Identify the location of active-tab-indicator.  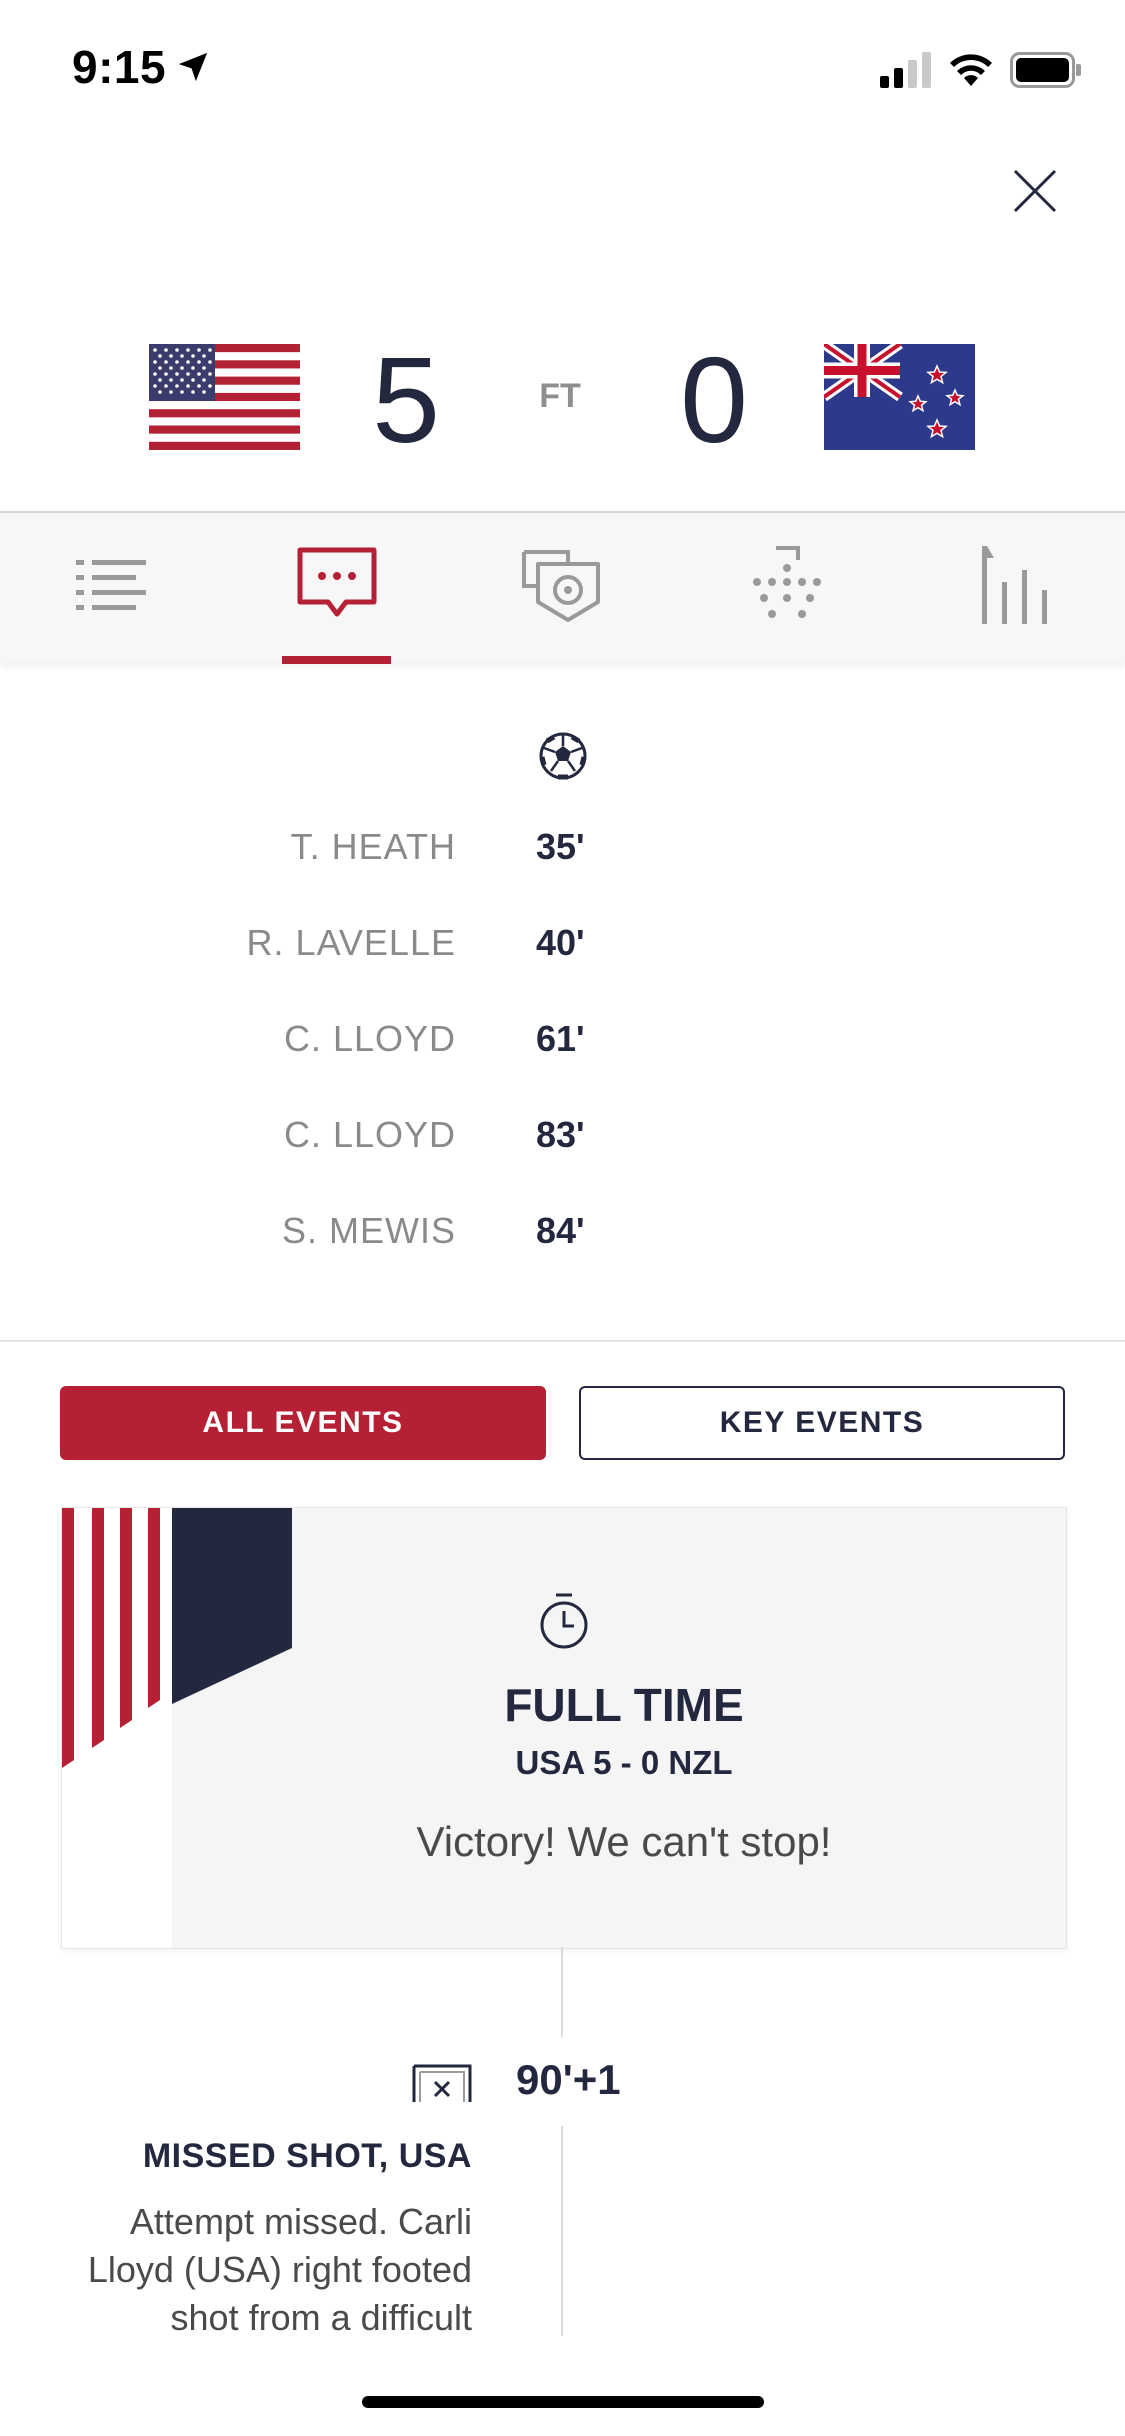
(336, 660).